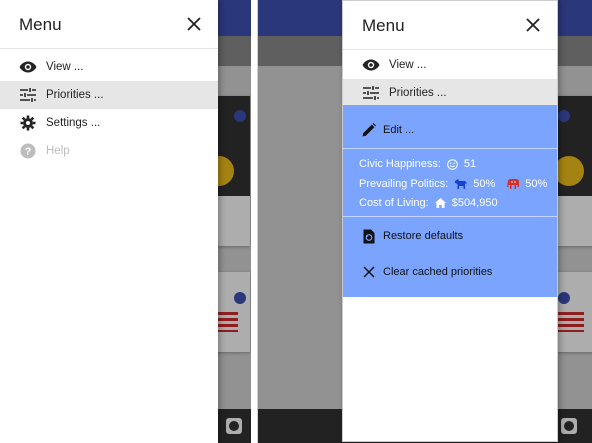  Describe the element at coordinates (369, 236) in the screenshot. I see `restore-document-icon` at that location.